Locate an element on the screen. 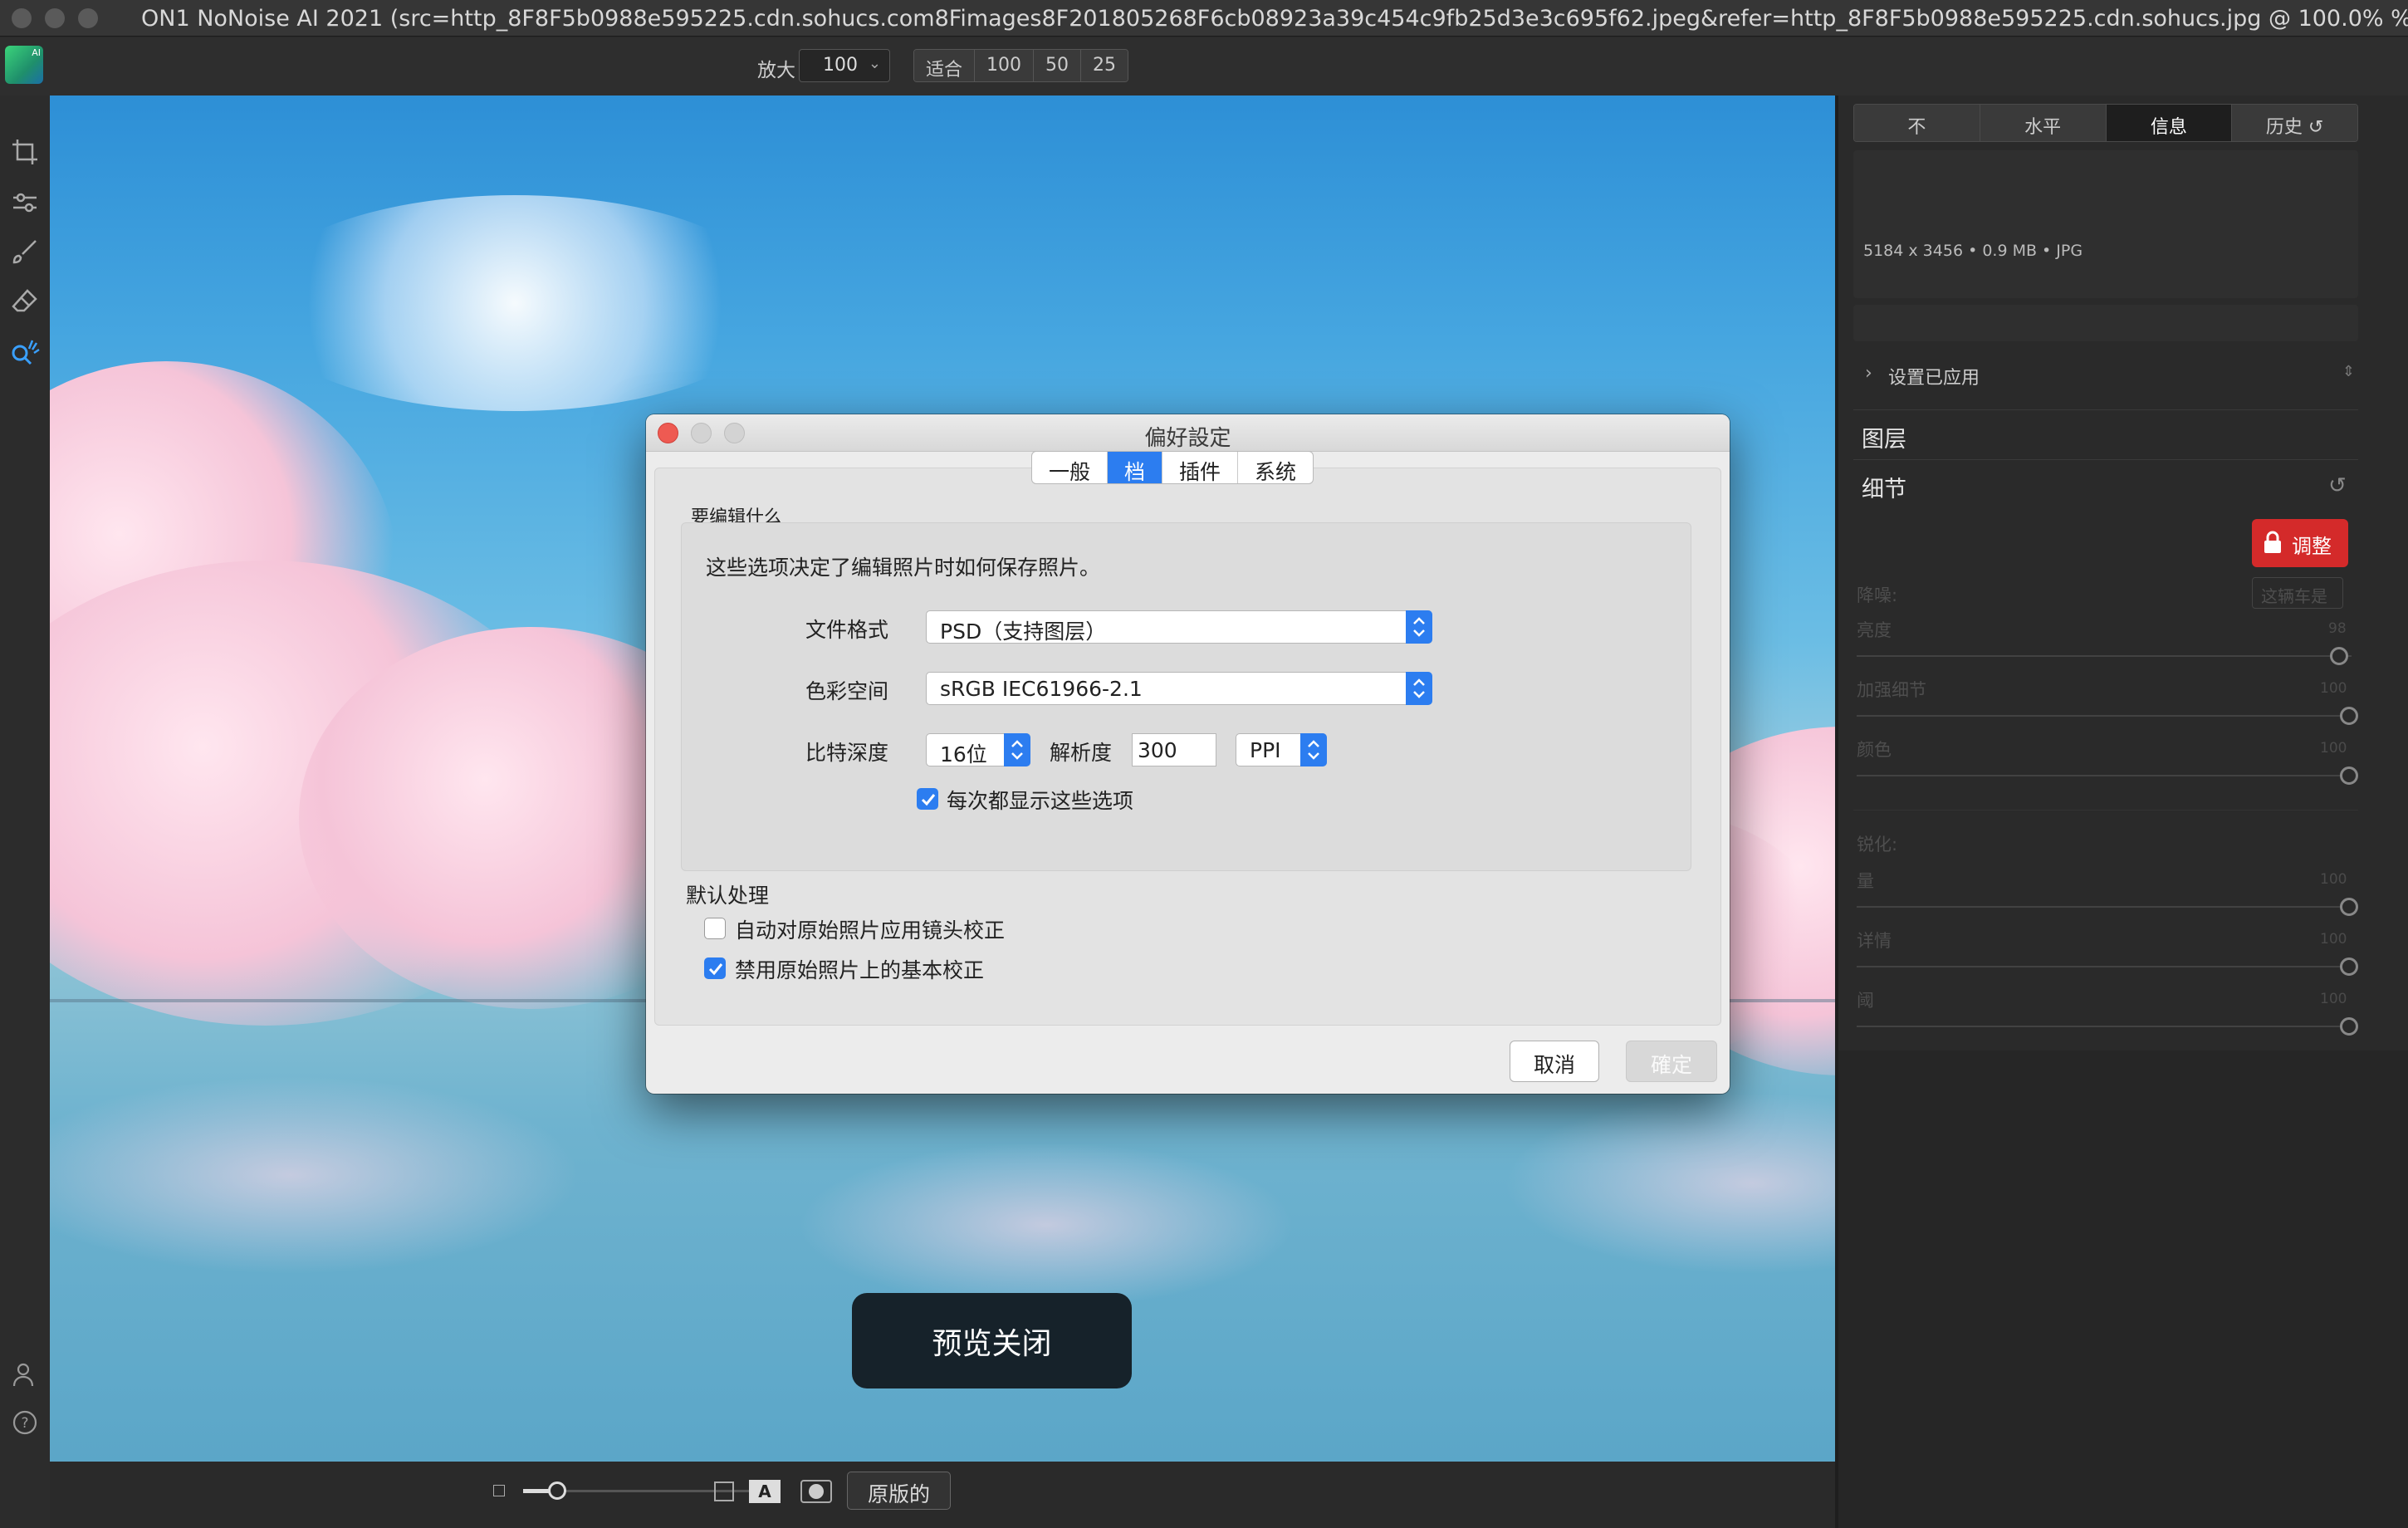  resolution-input: 300 is located at coordinates (1174, 749).